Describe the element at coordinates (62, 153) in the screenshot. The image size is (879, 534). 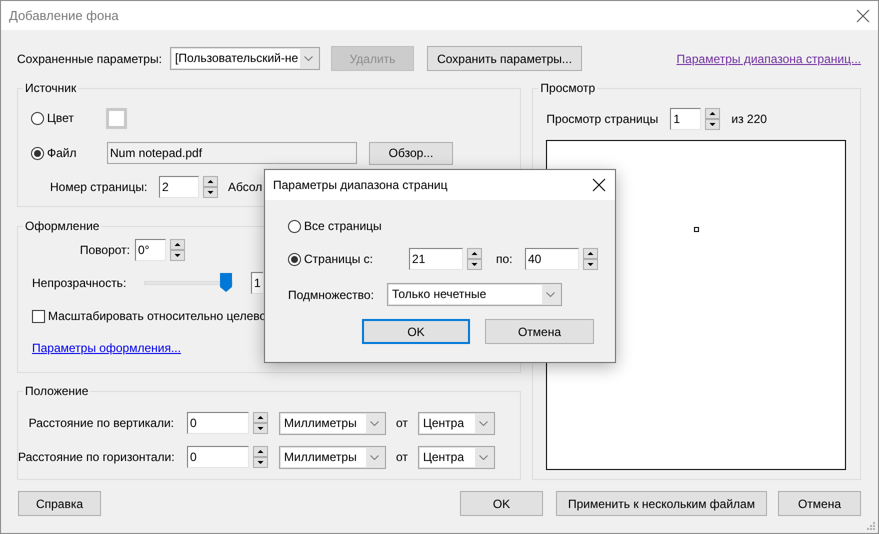
I see `radio-label: Файл` at that location.